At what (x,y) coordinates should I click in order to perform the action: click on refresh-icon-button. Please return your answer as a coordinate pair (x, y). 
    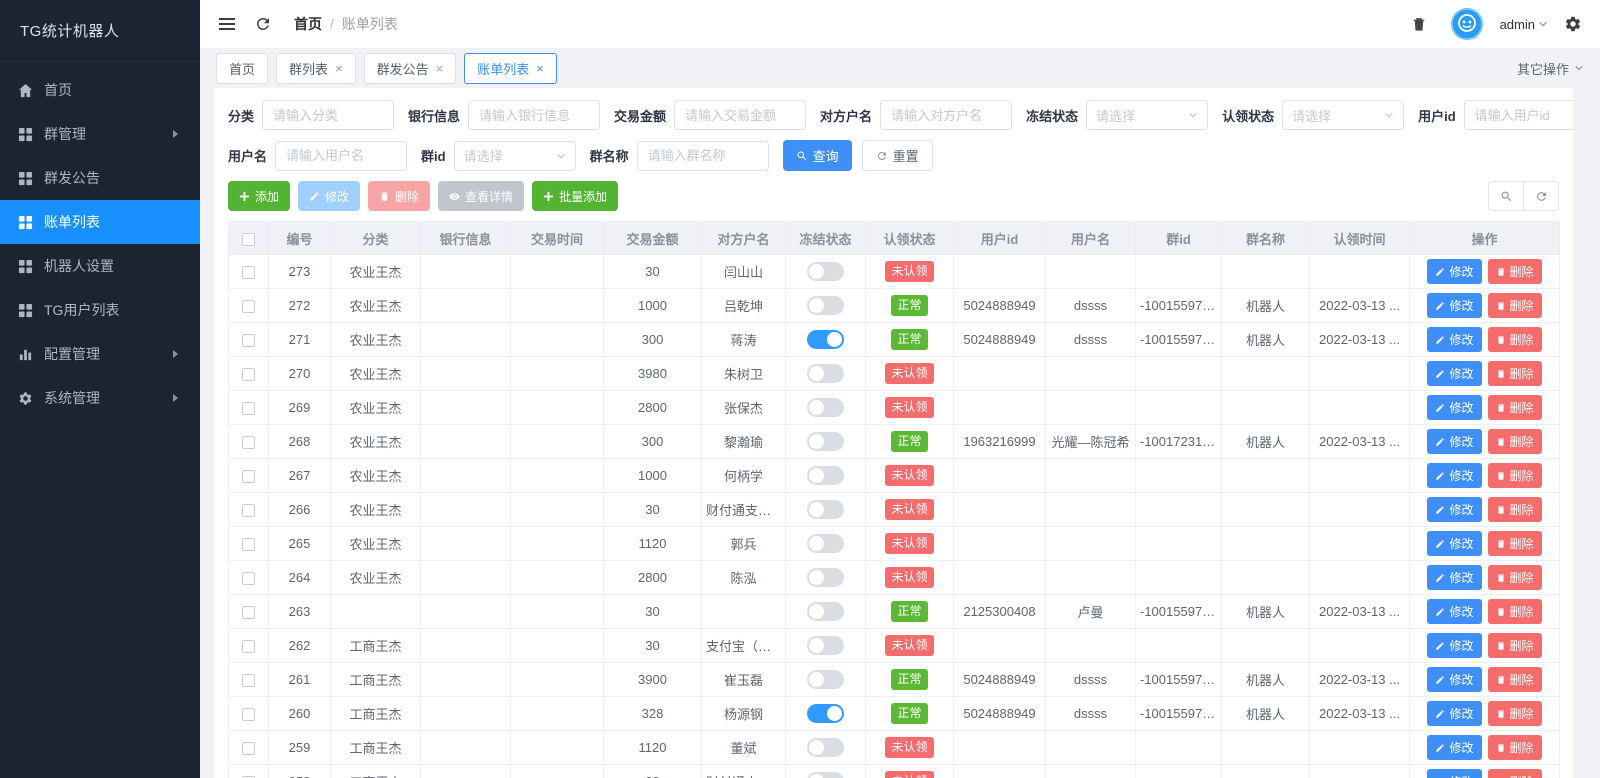
    Looking at the image, I should click on (1541, 196).